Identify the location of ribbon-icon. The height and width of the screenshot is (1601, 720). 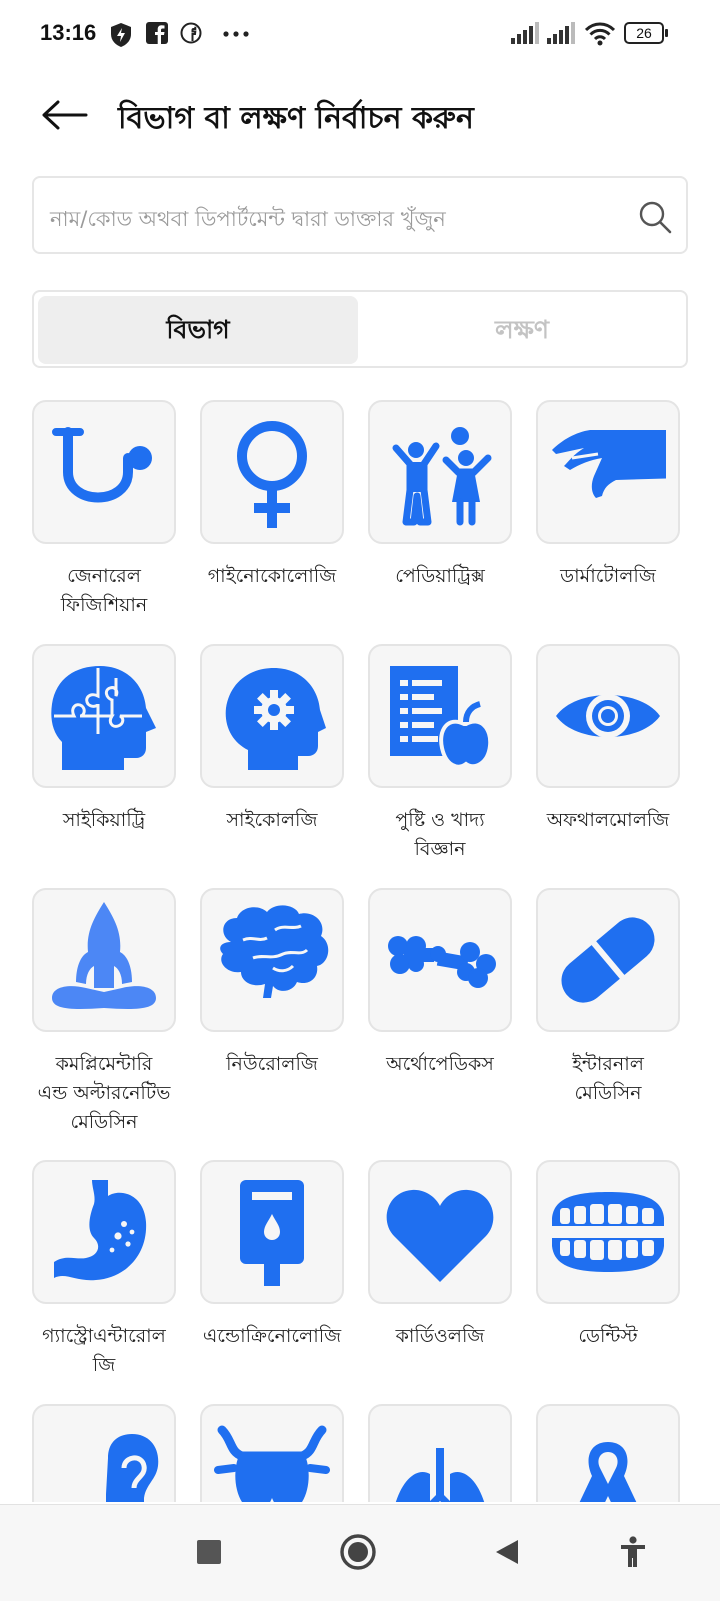
(608, 1472).